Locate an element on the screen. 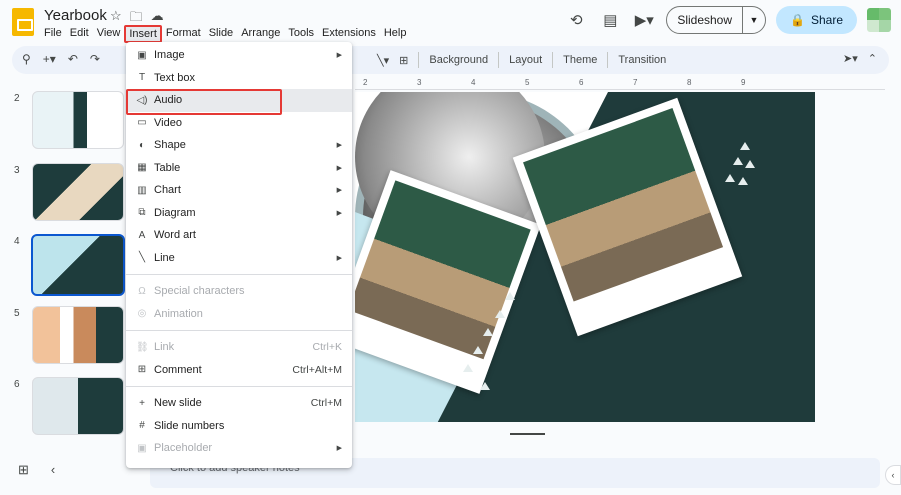 The image size is (901, 495). select-cursor-icon: ➤▾ is located at coordinates (850, 58).